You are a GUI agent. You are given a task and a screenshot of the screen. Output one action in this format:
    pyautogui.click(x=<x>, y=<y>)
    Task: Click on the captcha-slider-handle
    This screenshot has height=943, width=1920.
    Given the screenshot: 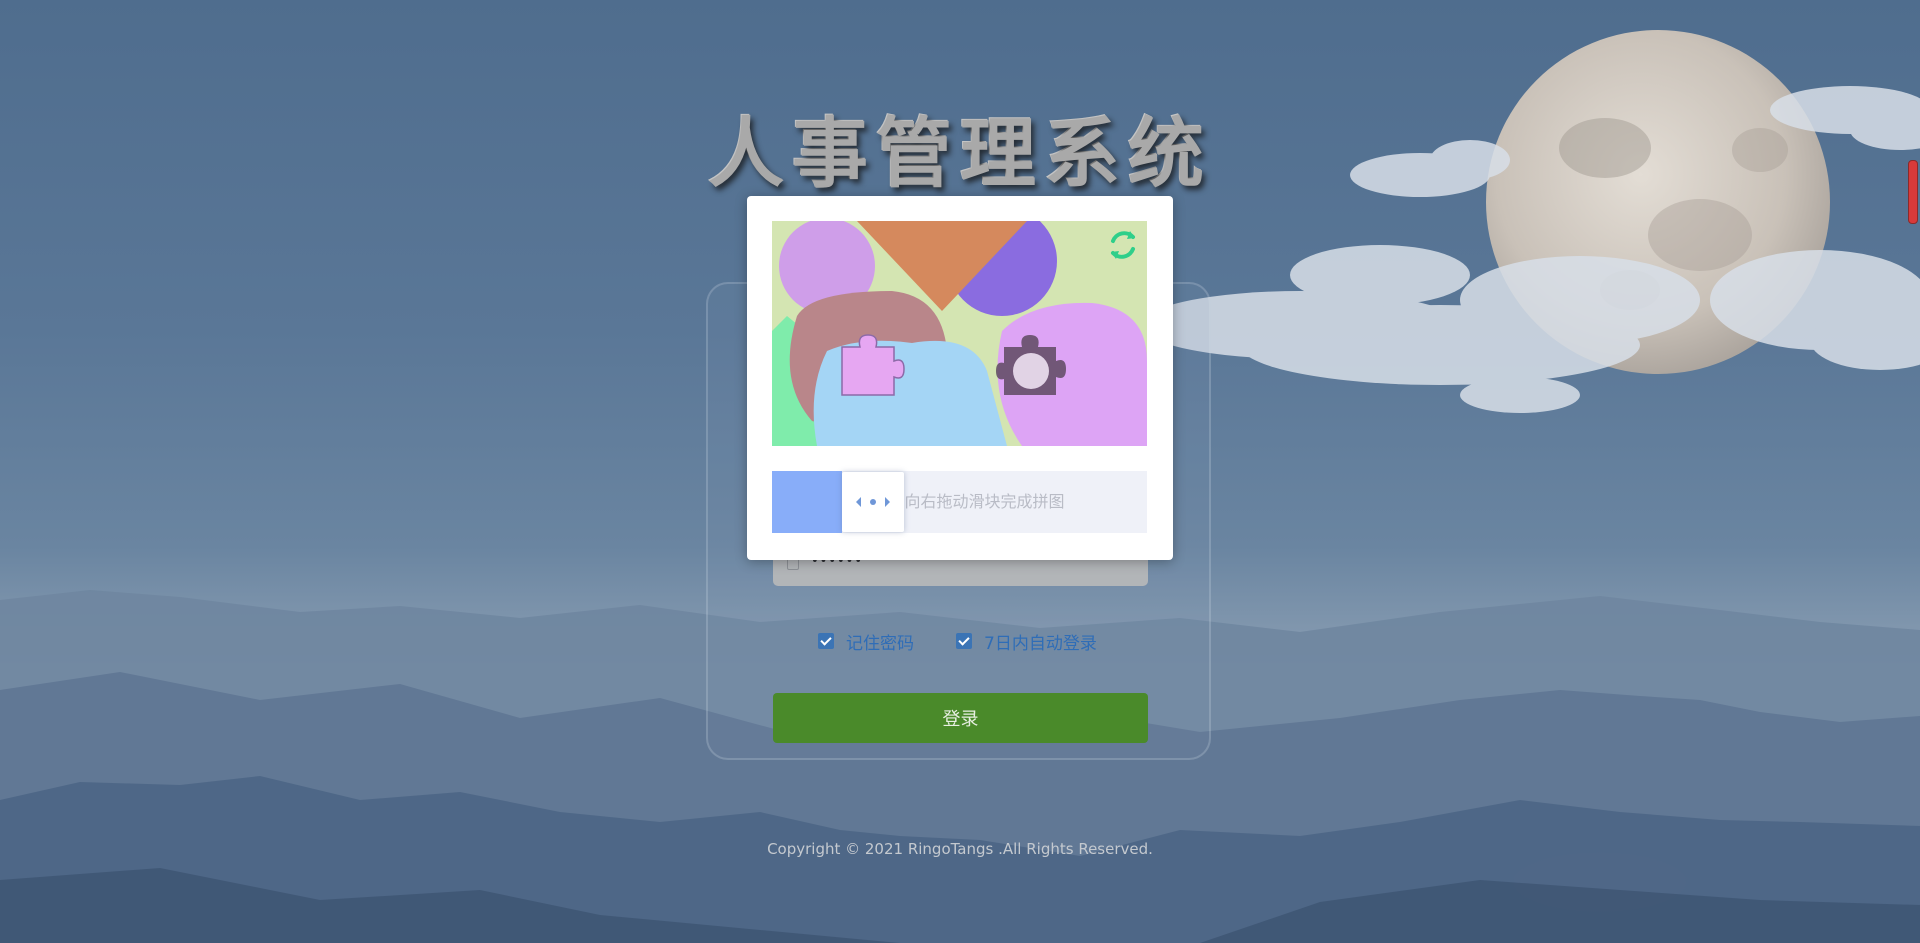 What is the action you would take?
    pyautogui.click(x=873, y=502)
    